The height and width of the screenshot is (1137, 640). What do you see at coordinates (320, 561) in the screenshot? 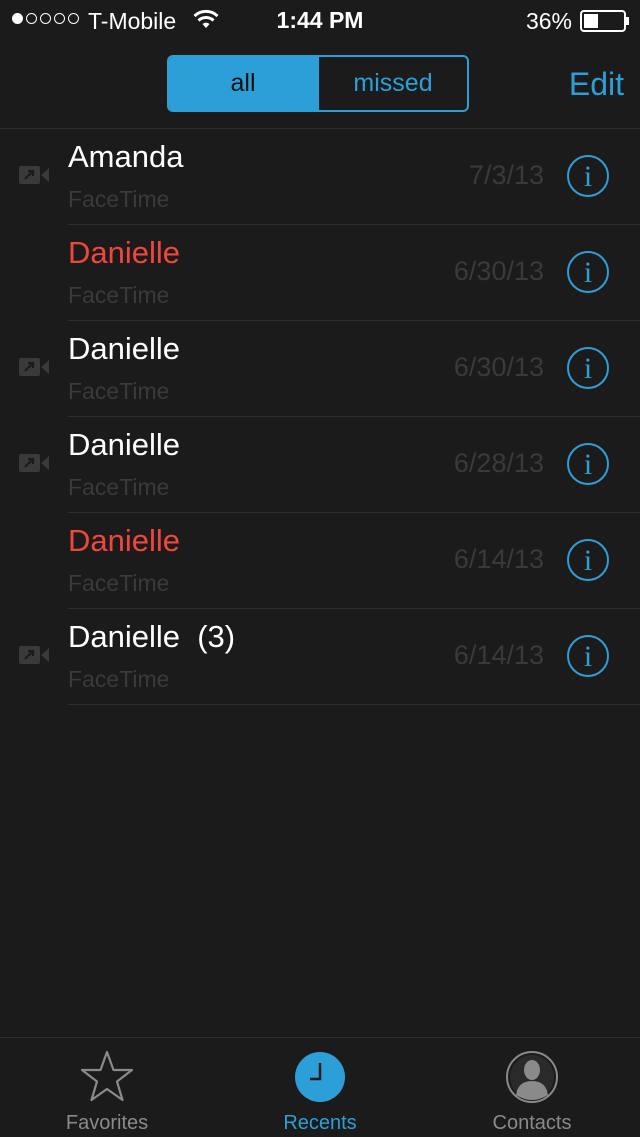
I see `call-row: Danielle FaceTime 6/14/13 i` at bounding box center [320, 561].